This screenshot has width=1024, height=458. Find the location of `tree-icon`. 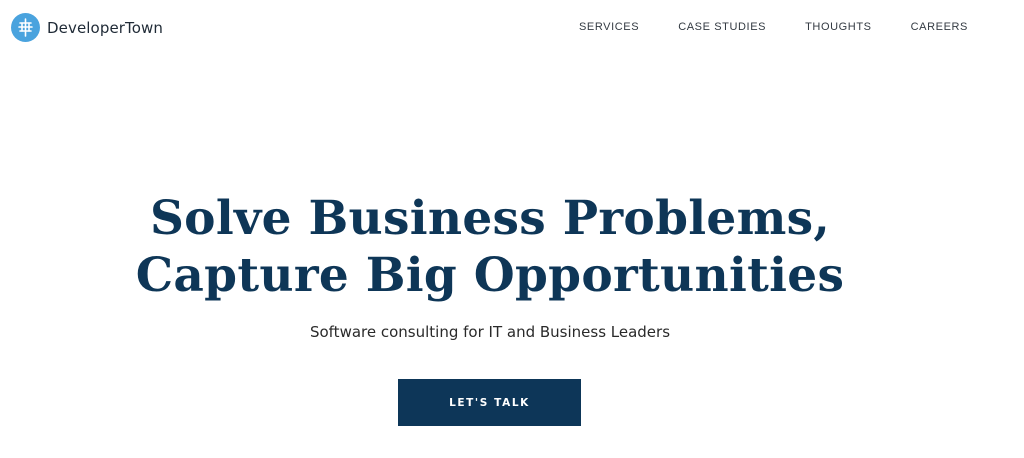

tree-icon is located at coordinates (25, 27).